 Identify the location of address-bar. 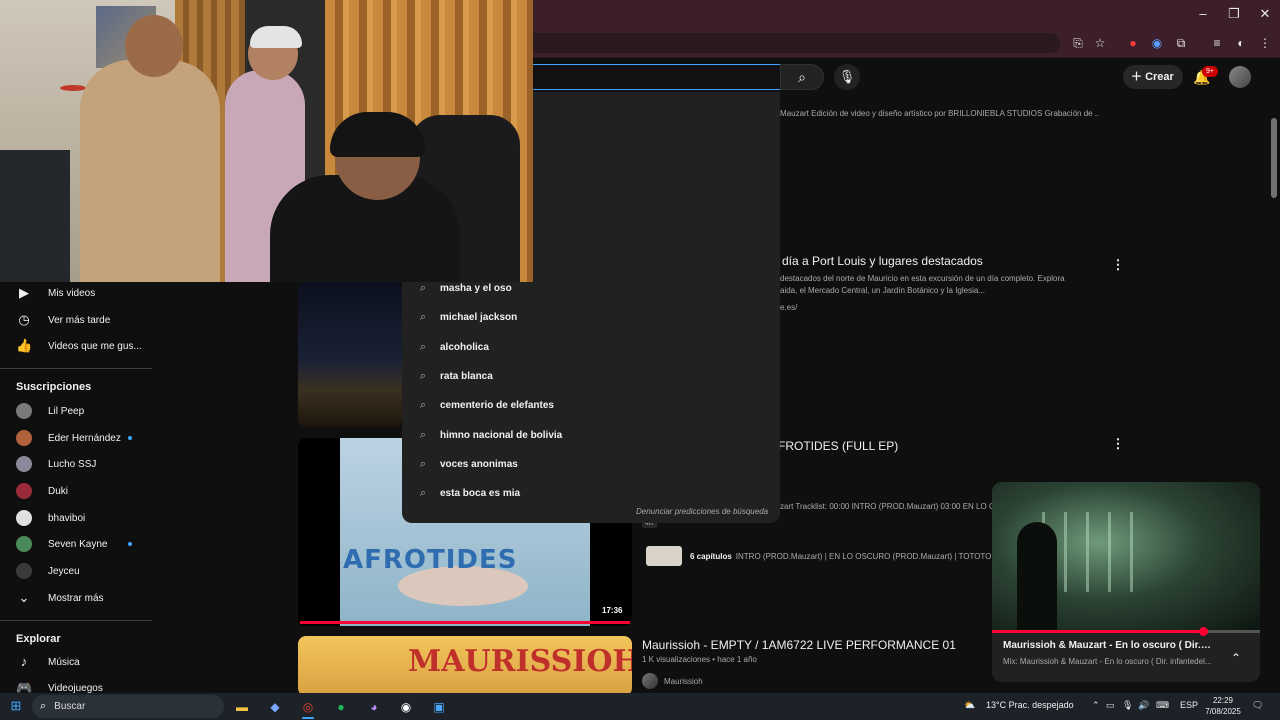
(760, 43).